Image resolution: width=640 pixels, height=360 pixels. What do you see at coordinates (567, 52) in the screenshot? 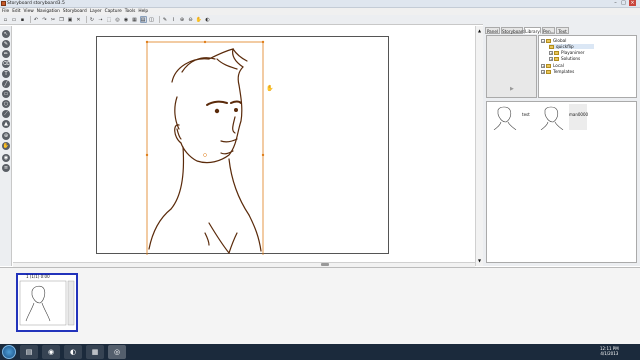
I see `tree-item-playanimer: + Playanimer` at bounding box center [567, 52].